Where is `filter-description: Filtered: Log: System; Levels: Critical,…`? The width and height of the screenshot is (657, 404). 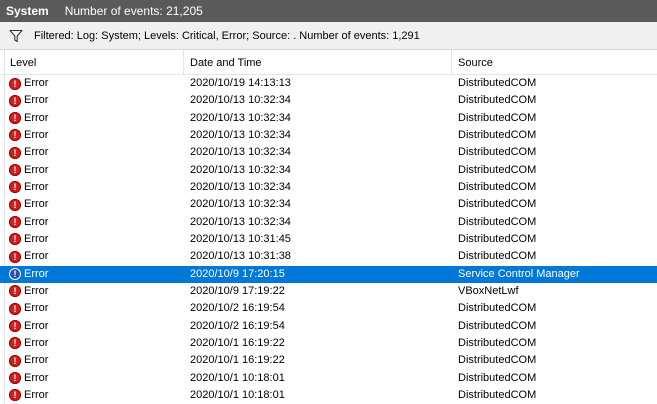 filter-description: Filtered: Log: System; Levels: Critical,… is located at coordinates (227, 35).